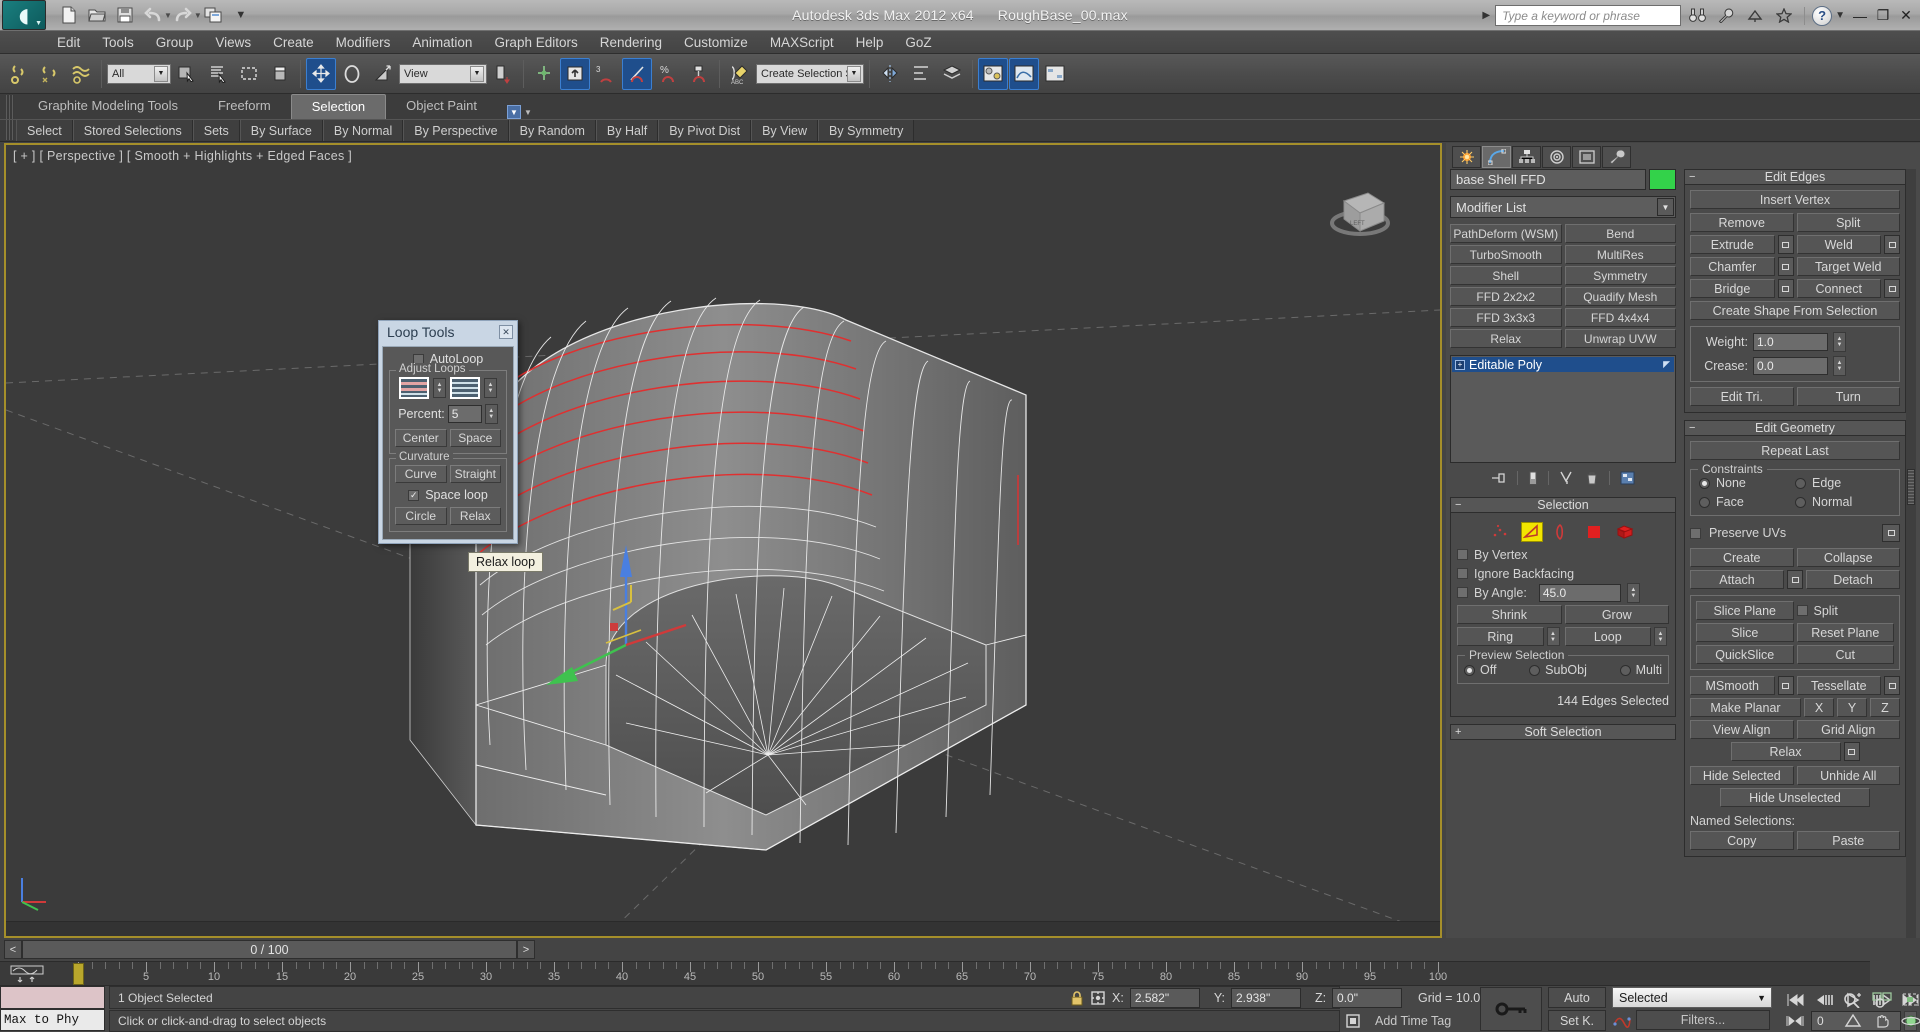  I want to click on shift-loops-spinner: ▲ ▼, so click(439, 388).